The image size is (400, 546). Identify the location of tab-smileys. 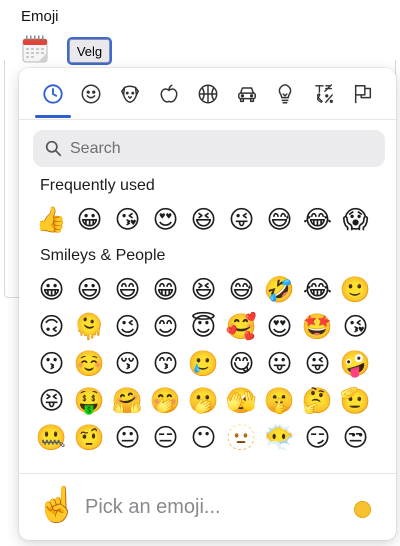
(91, 94).